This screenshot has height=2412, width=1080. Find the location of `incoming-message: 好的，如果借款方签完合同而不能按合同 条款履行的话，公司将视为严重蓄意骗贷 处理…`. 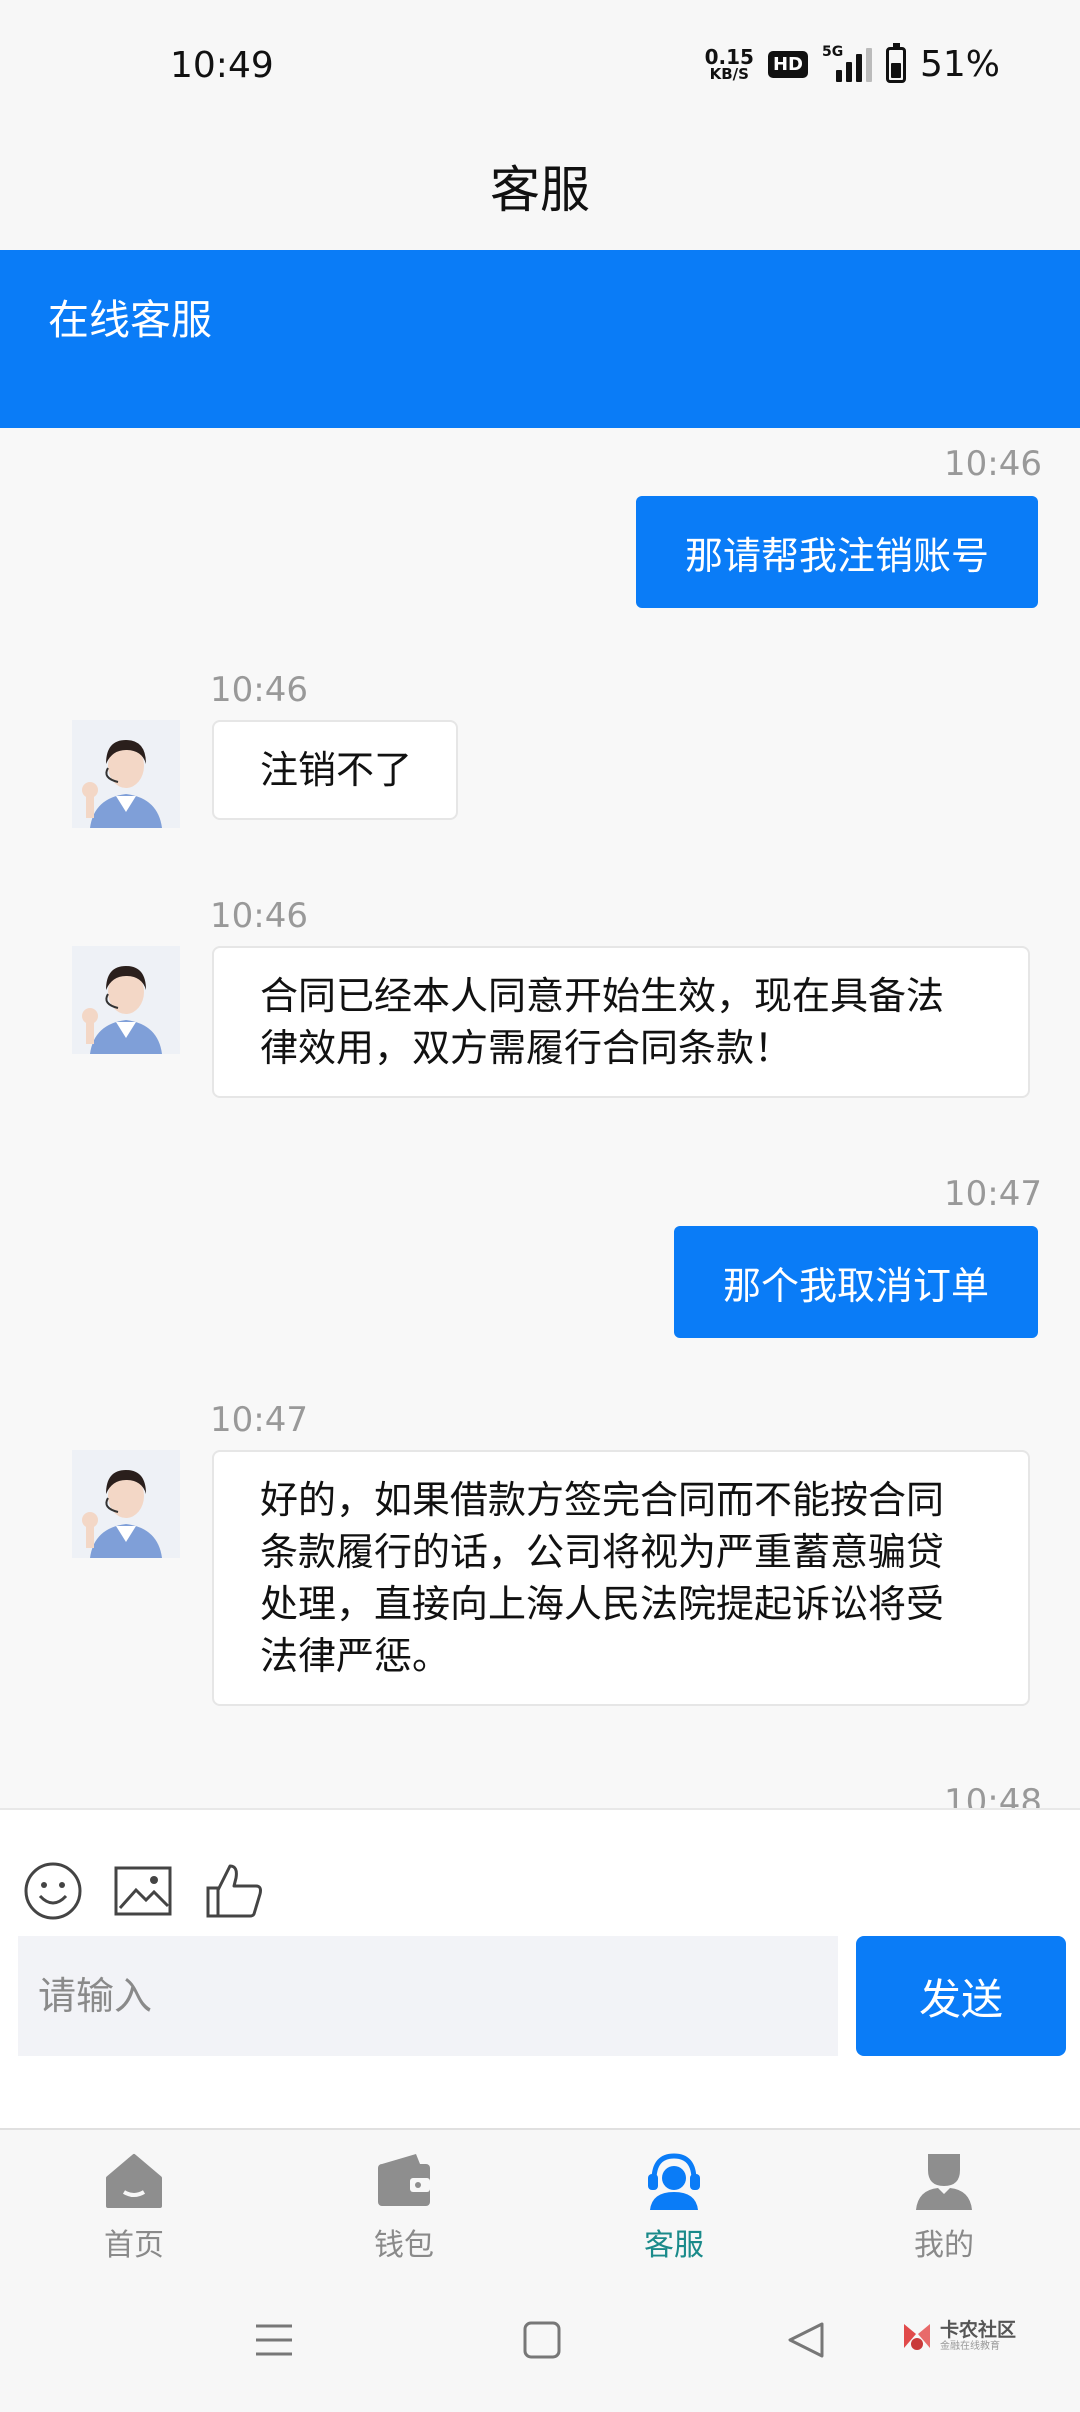

incoming-message: 好的，如果借款方签完合同而不能按合同 条款履行的话，公司将视为严重蓄意骗贷 处理… is located at coordinates (621, 1578).